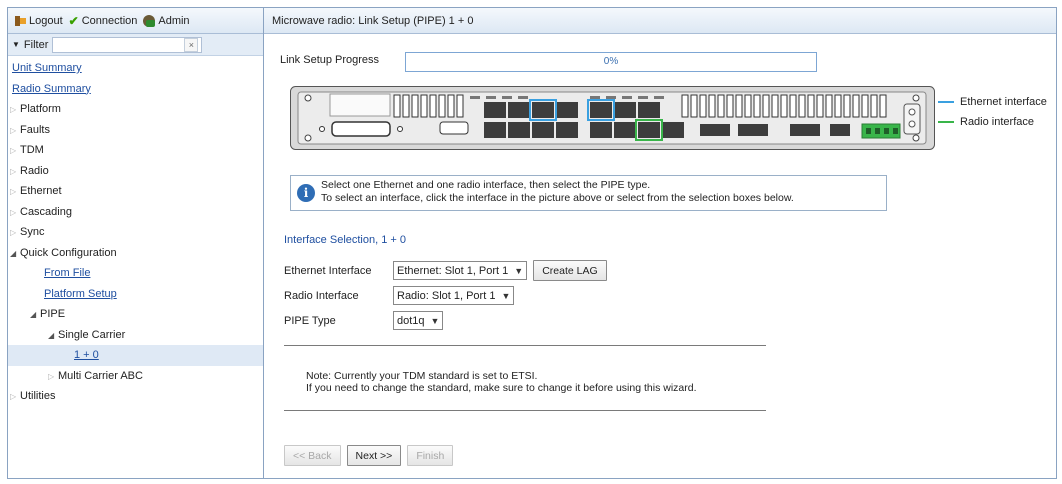  I want to click on radio-interface-row: Radio Interface Radio: Slot 1, Port 1 ▼, so click(399, 295).